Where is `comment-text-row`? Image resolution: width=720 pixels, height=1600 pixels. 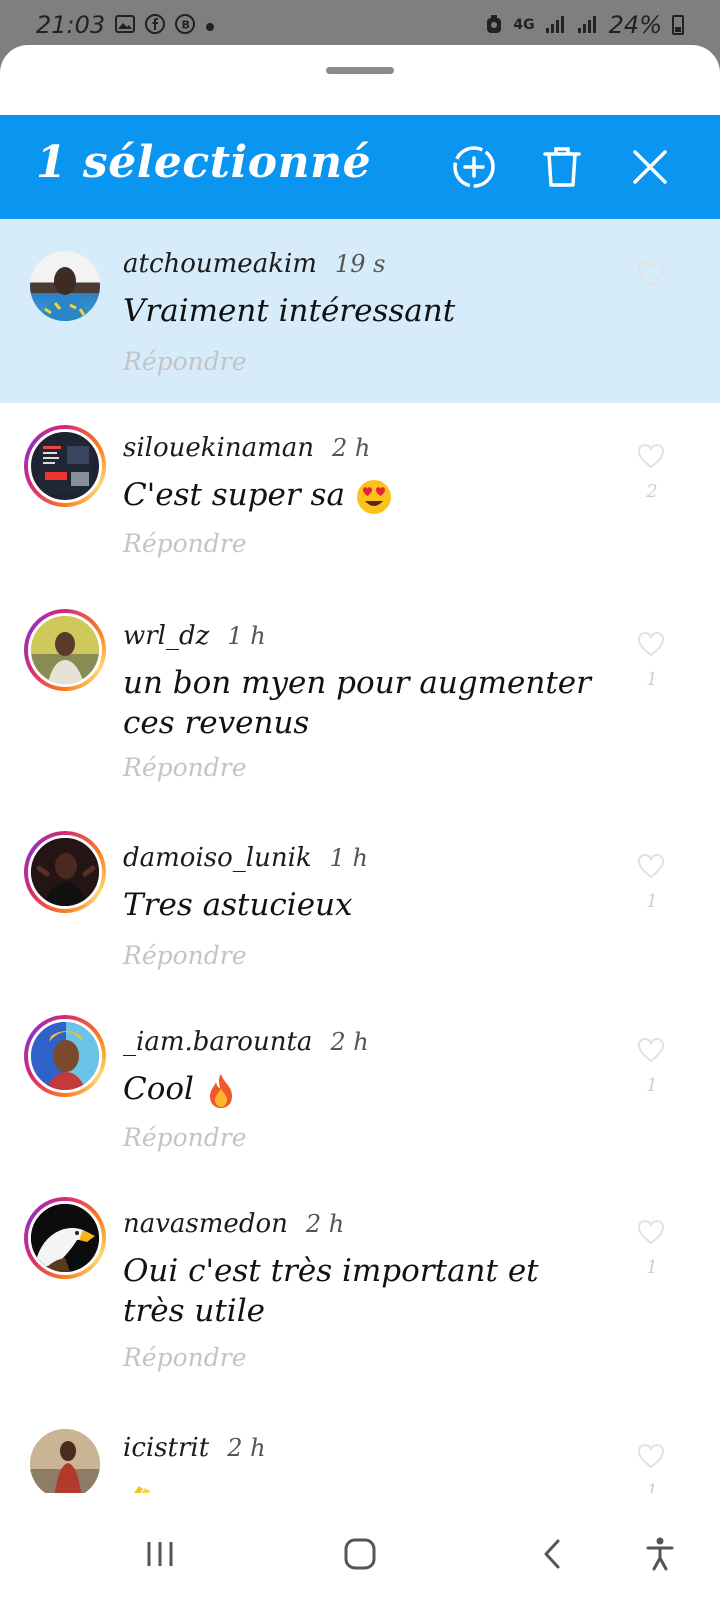
comment-text-row is located at coordinates (363, 1484).